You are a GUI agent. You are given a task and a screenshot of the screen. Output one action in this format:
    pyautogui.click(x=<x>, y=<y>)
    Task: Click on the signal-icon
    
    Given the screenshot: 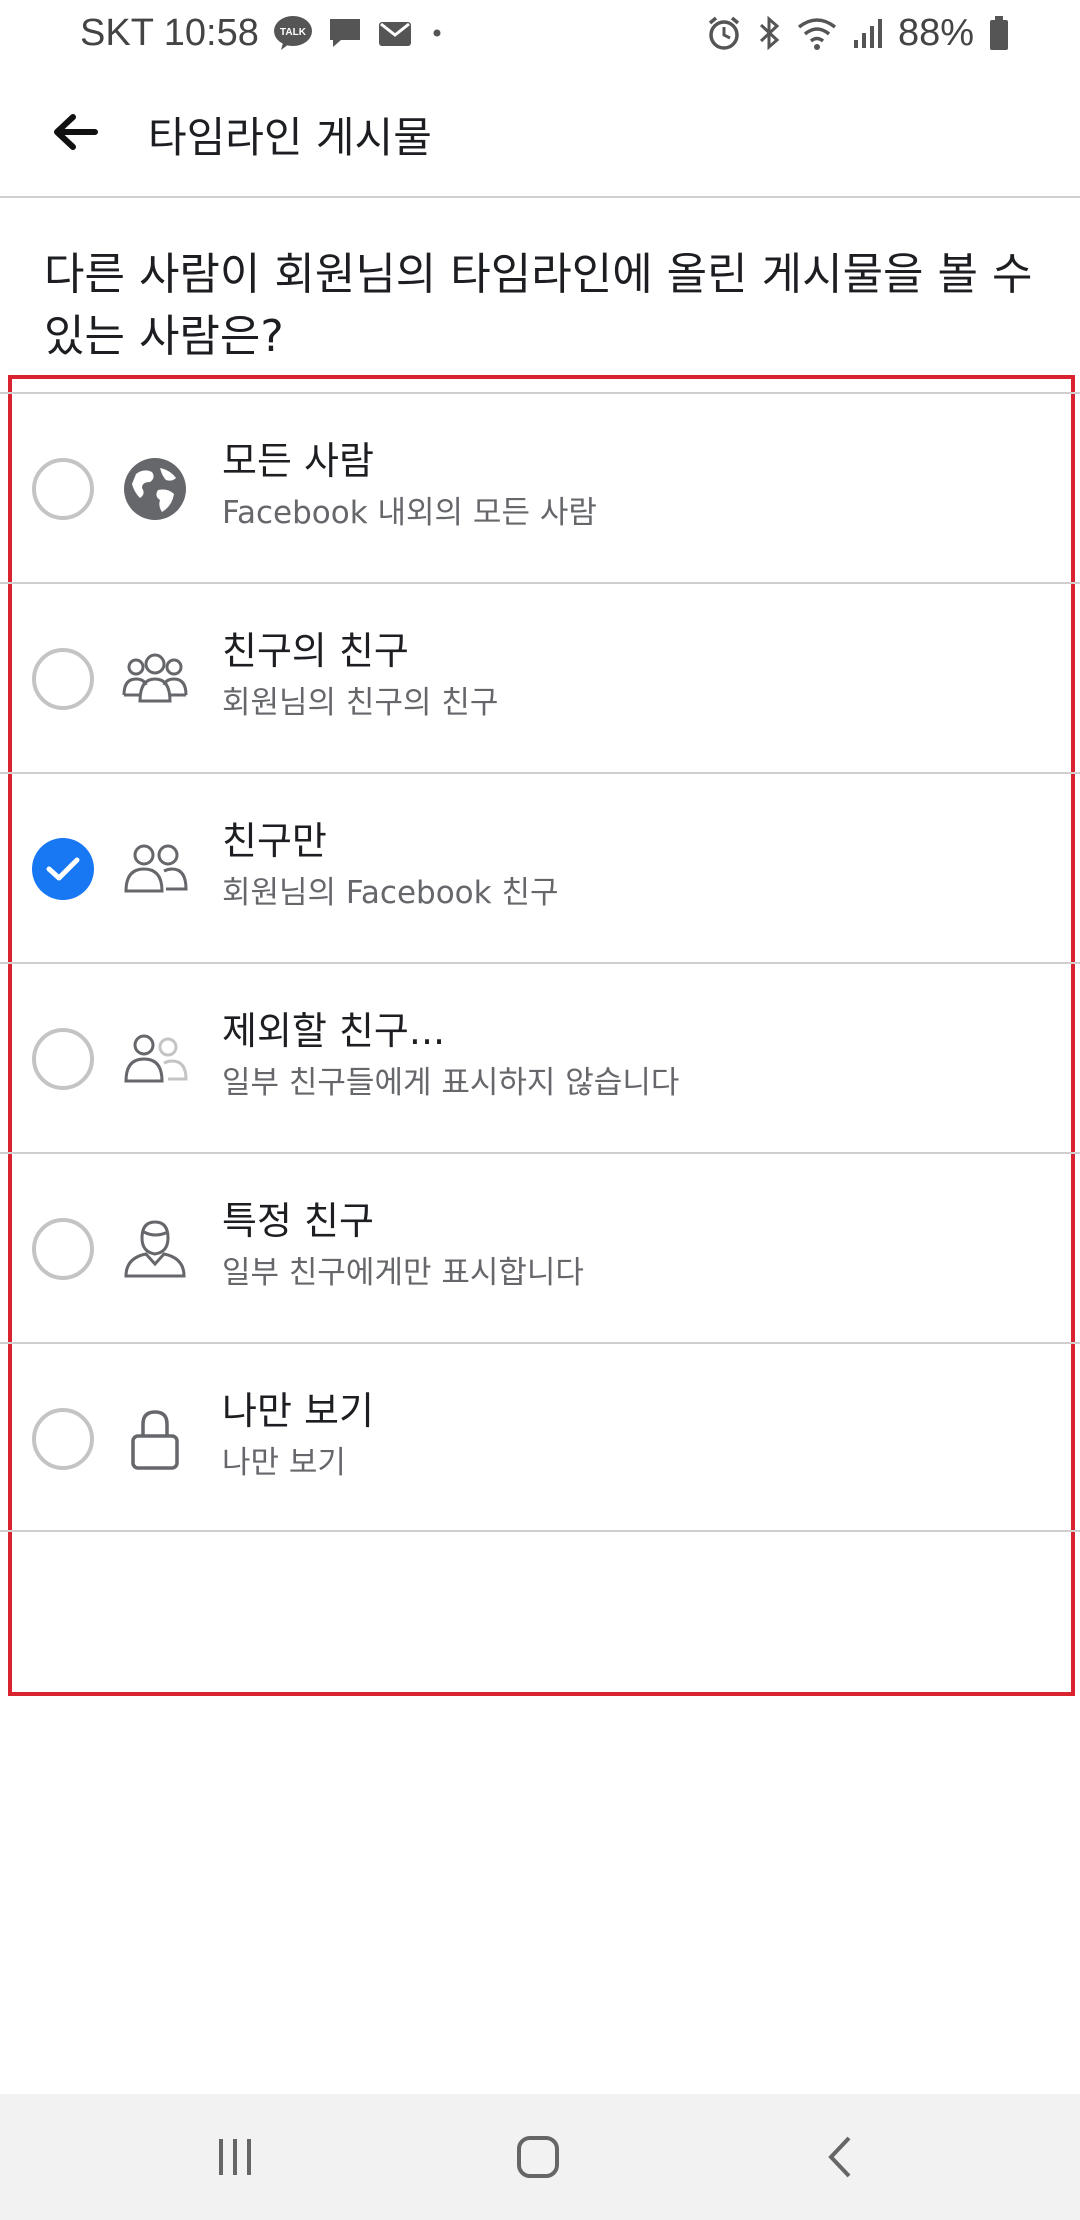 What is the action you would take?
    pyautogui.click(x=868, y=33)
    